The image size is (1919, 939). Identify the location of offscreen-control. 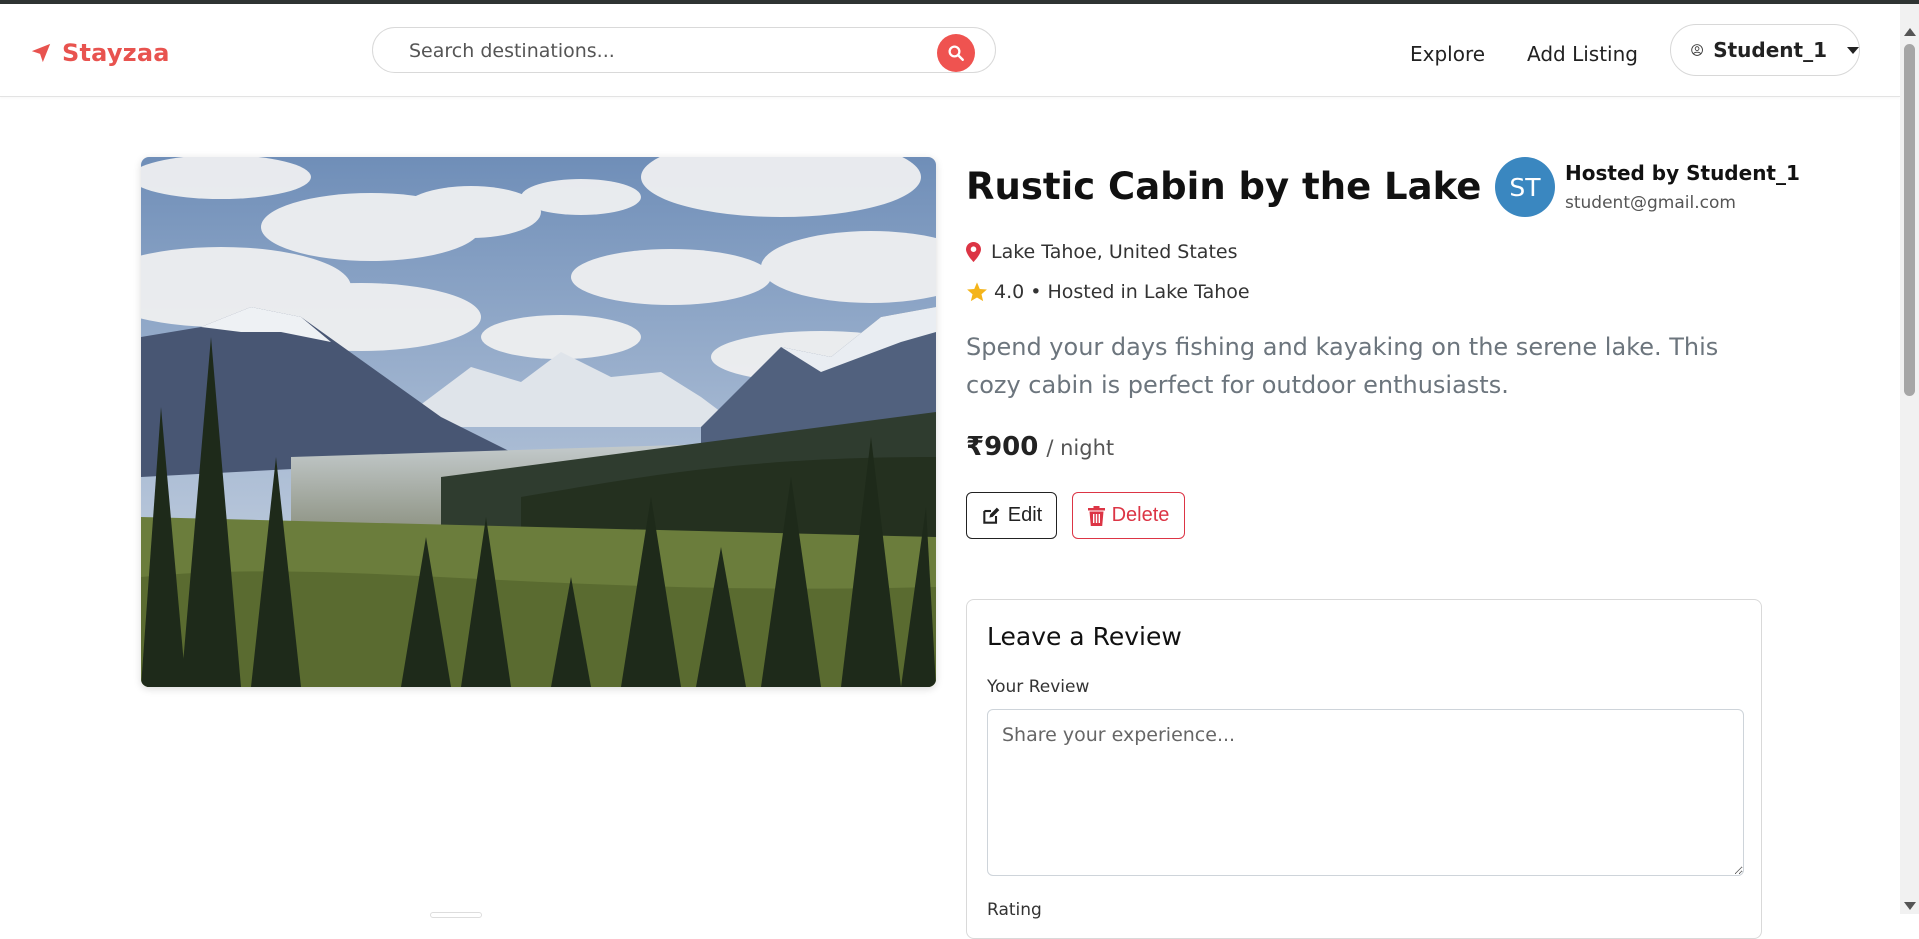
(456, 915).